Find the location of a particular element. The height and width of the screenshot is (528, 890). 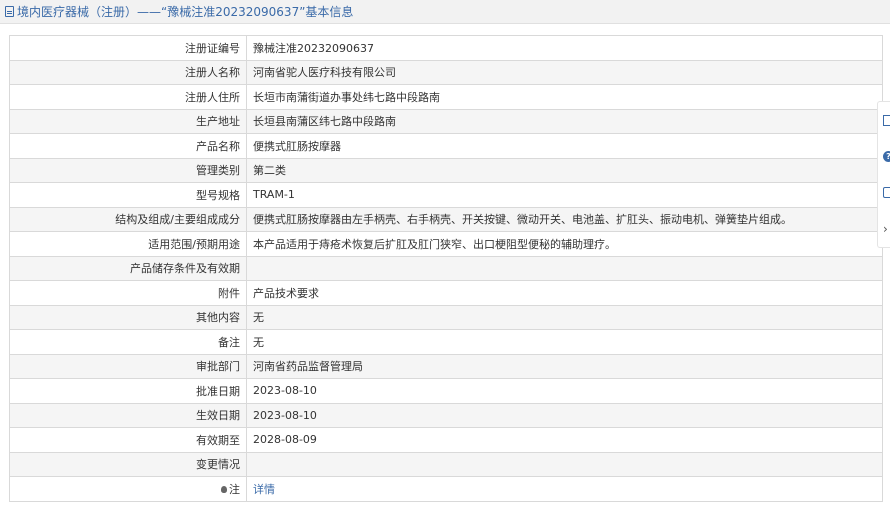

row-value: 详情 is located at coordinates (564, 489).